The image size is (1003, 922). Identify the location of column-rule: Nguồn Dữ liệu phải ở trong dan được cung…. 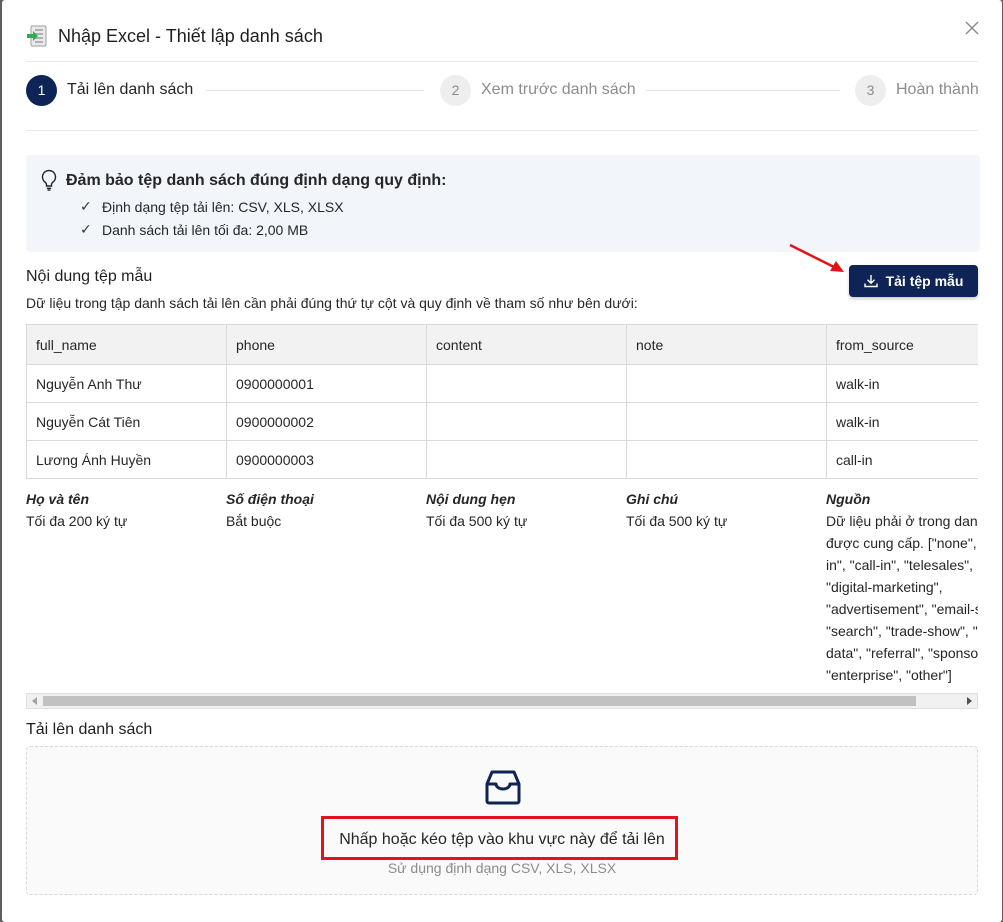
(902, 587).